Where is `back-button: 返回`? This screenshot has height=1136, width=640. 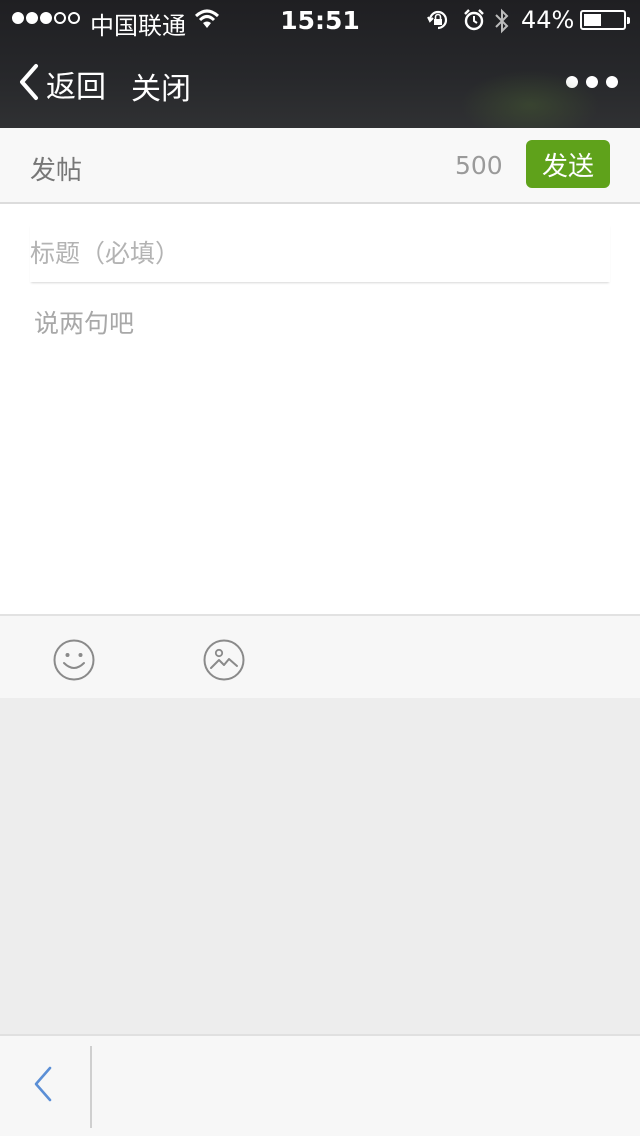 back-button: 返回 is located at coordinates (62, 84).